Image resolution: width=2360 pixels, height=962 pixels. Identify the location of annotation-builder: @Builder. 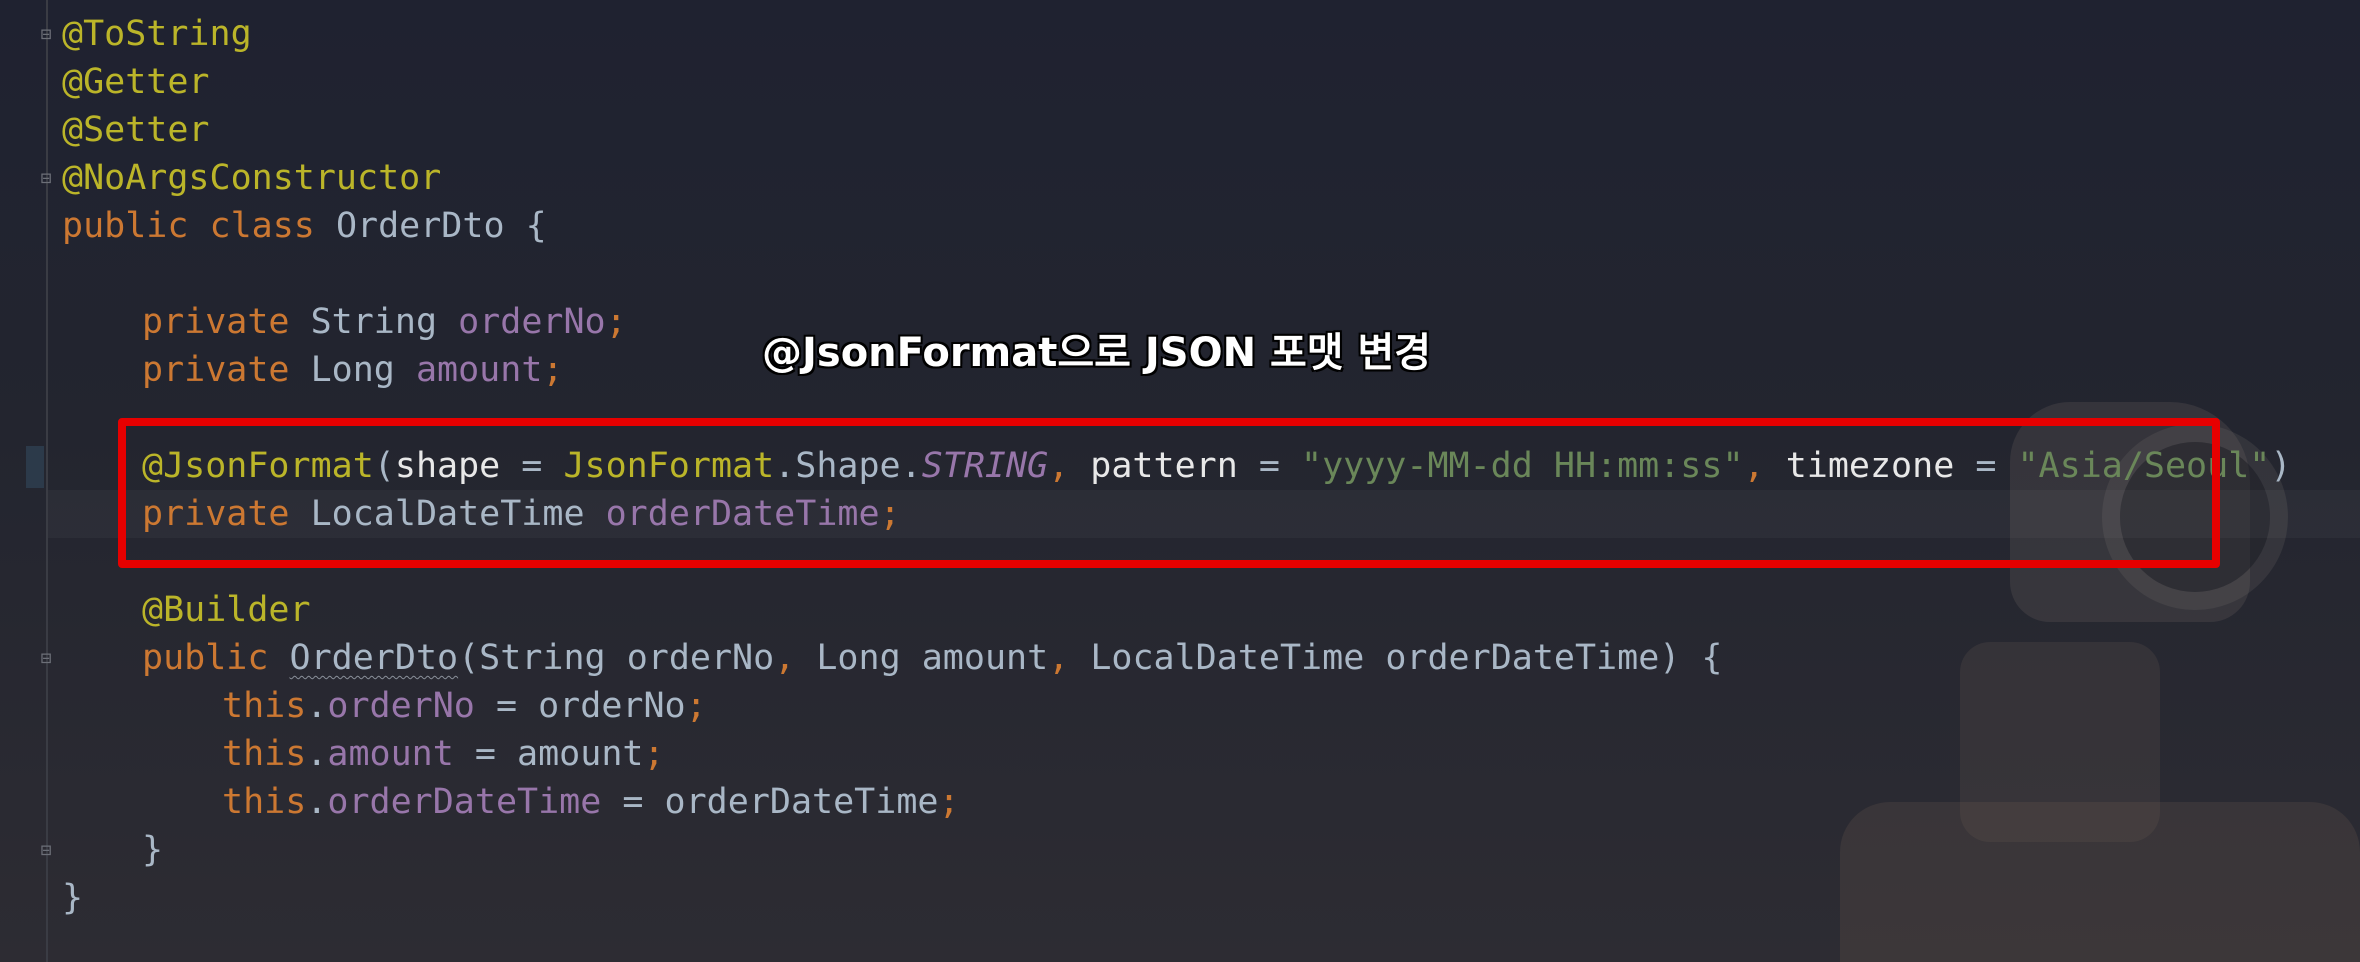
(226, 610).